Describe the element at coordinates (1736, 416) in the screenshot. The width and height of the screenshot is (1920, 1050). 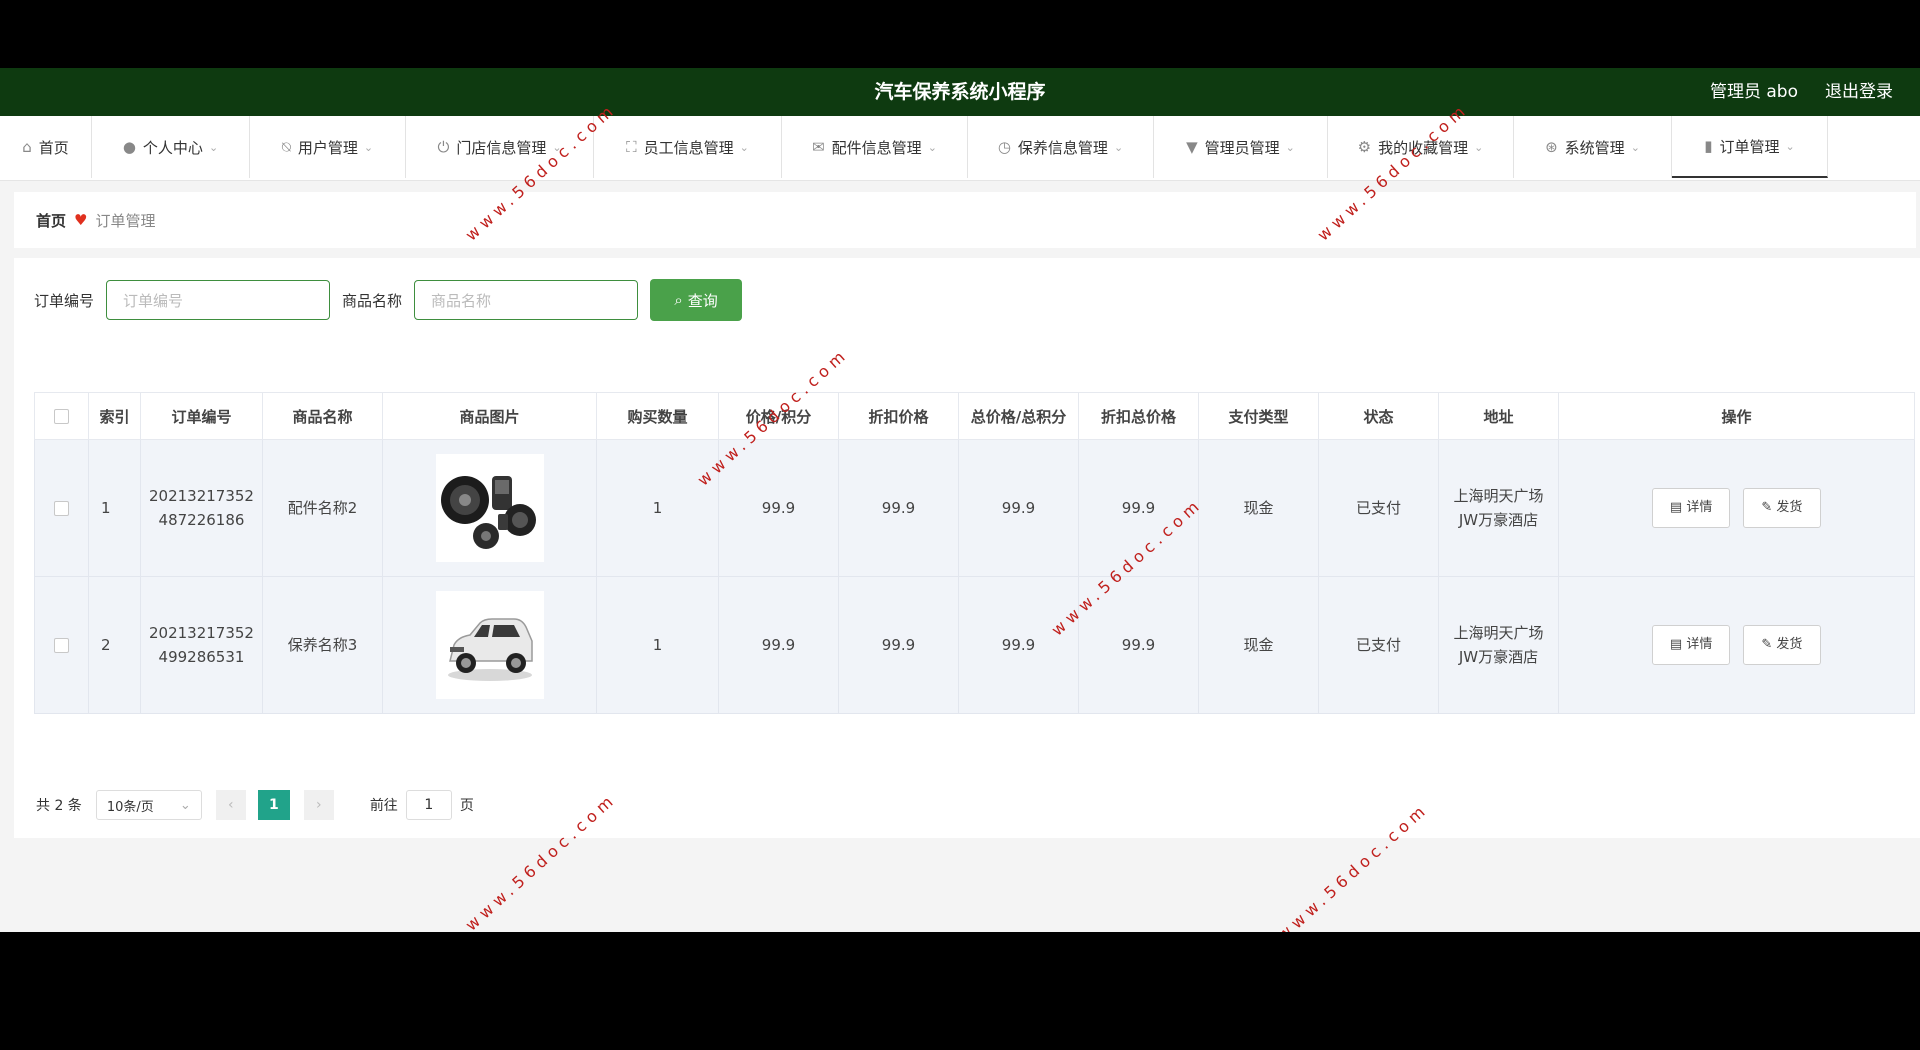
I see `column-header: 操作` at that location.